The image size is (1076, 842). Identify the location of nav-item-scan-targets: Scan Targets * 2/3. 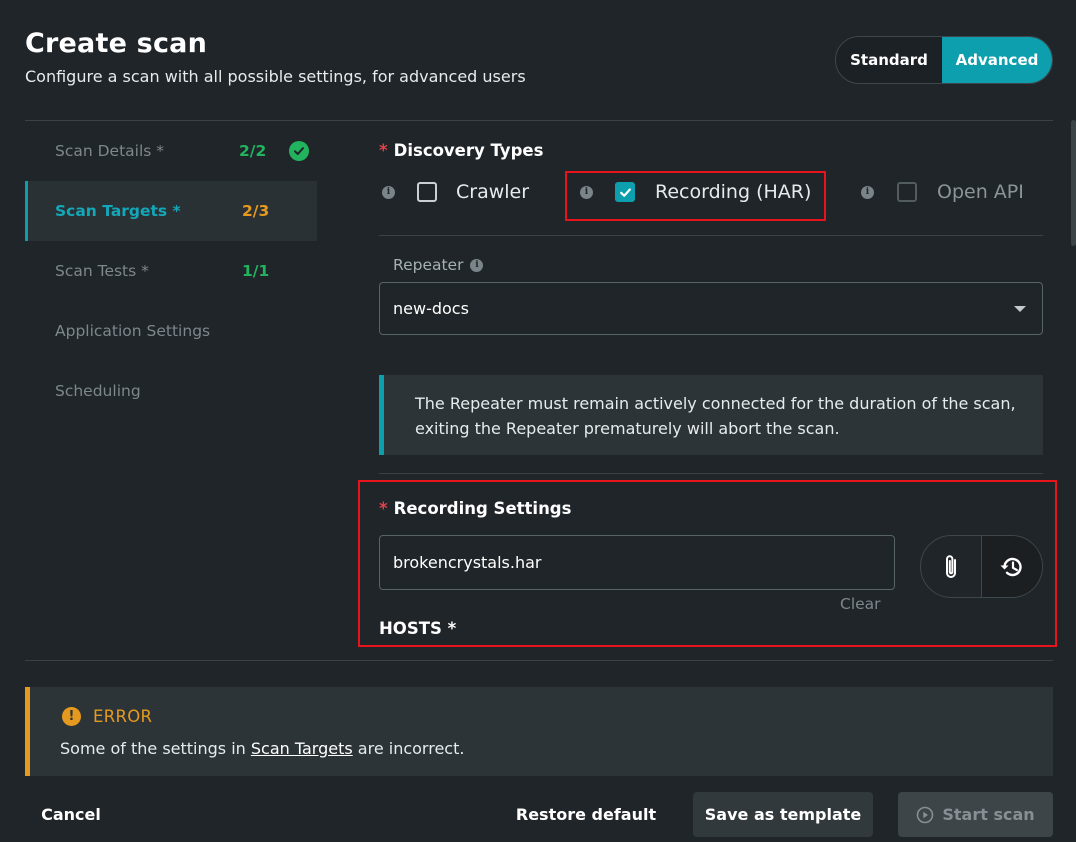
(171, 211).